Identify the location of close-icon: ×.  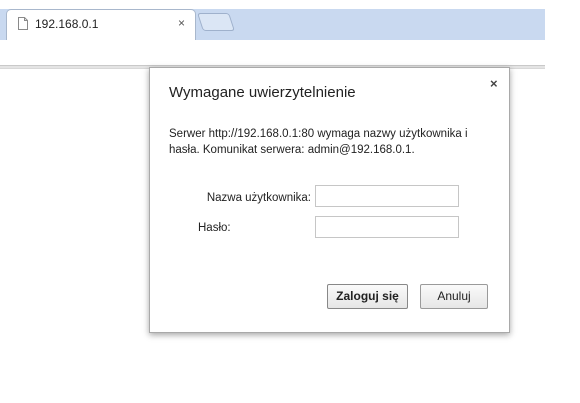
(494, 83).